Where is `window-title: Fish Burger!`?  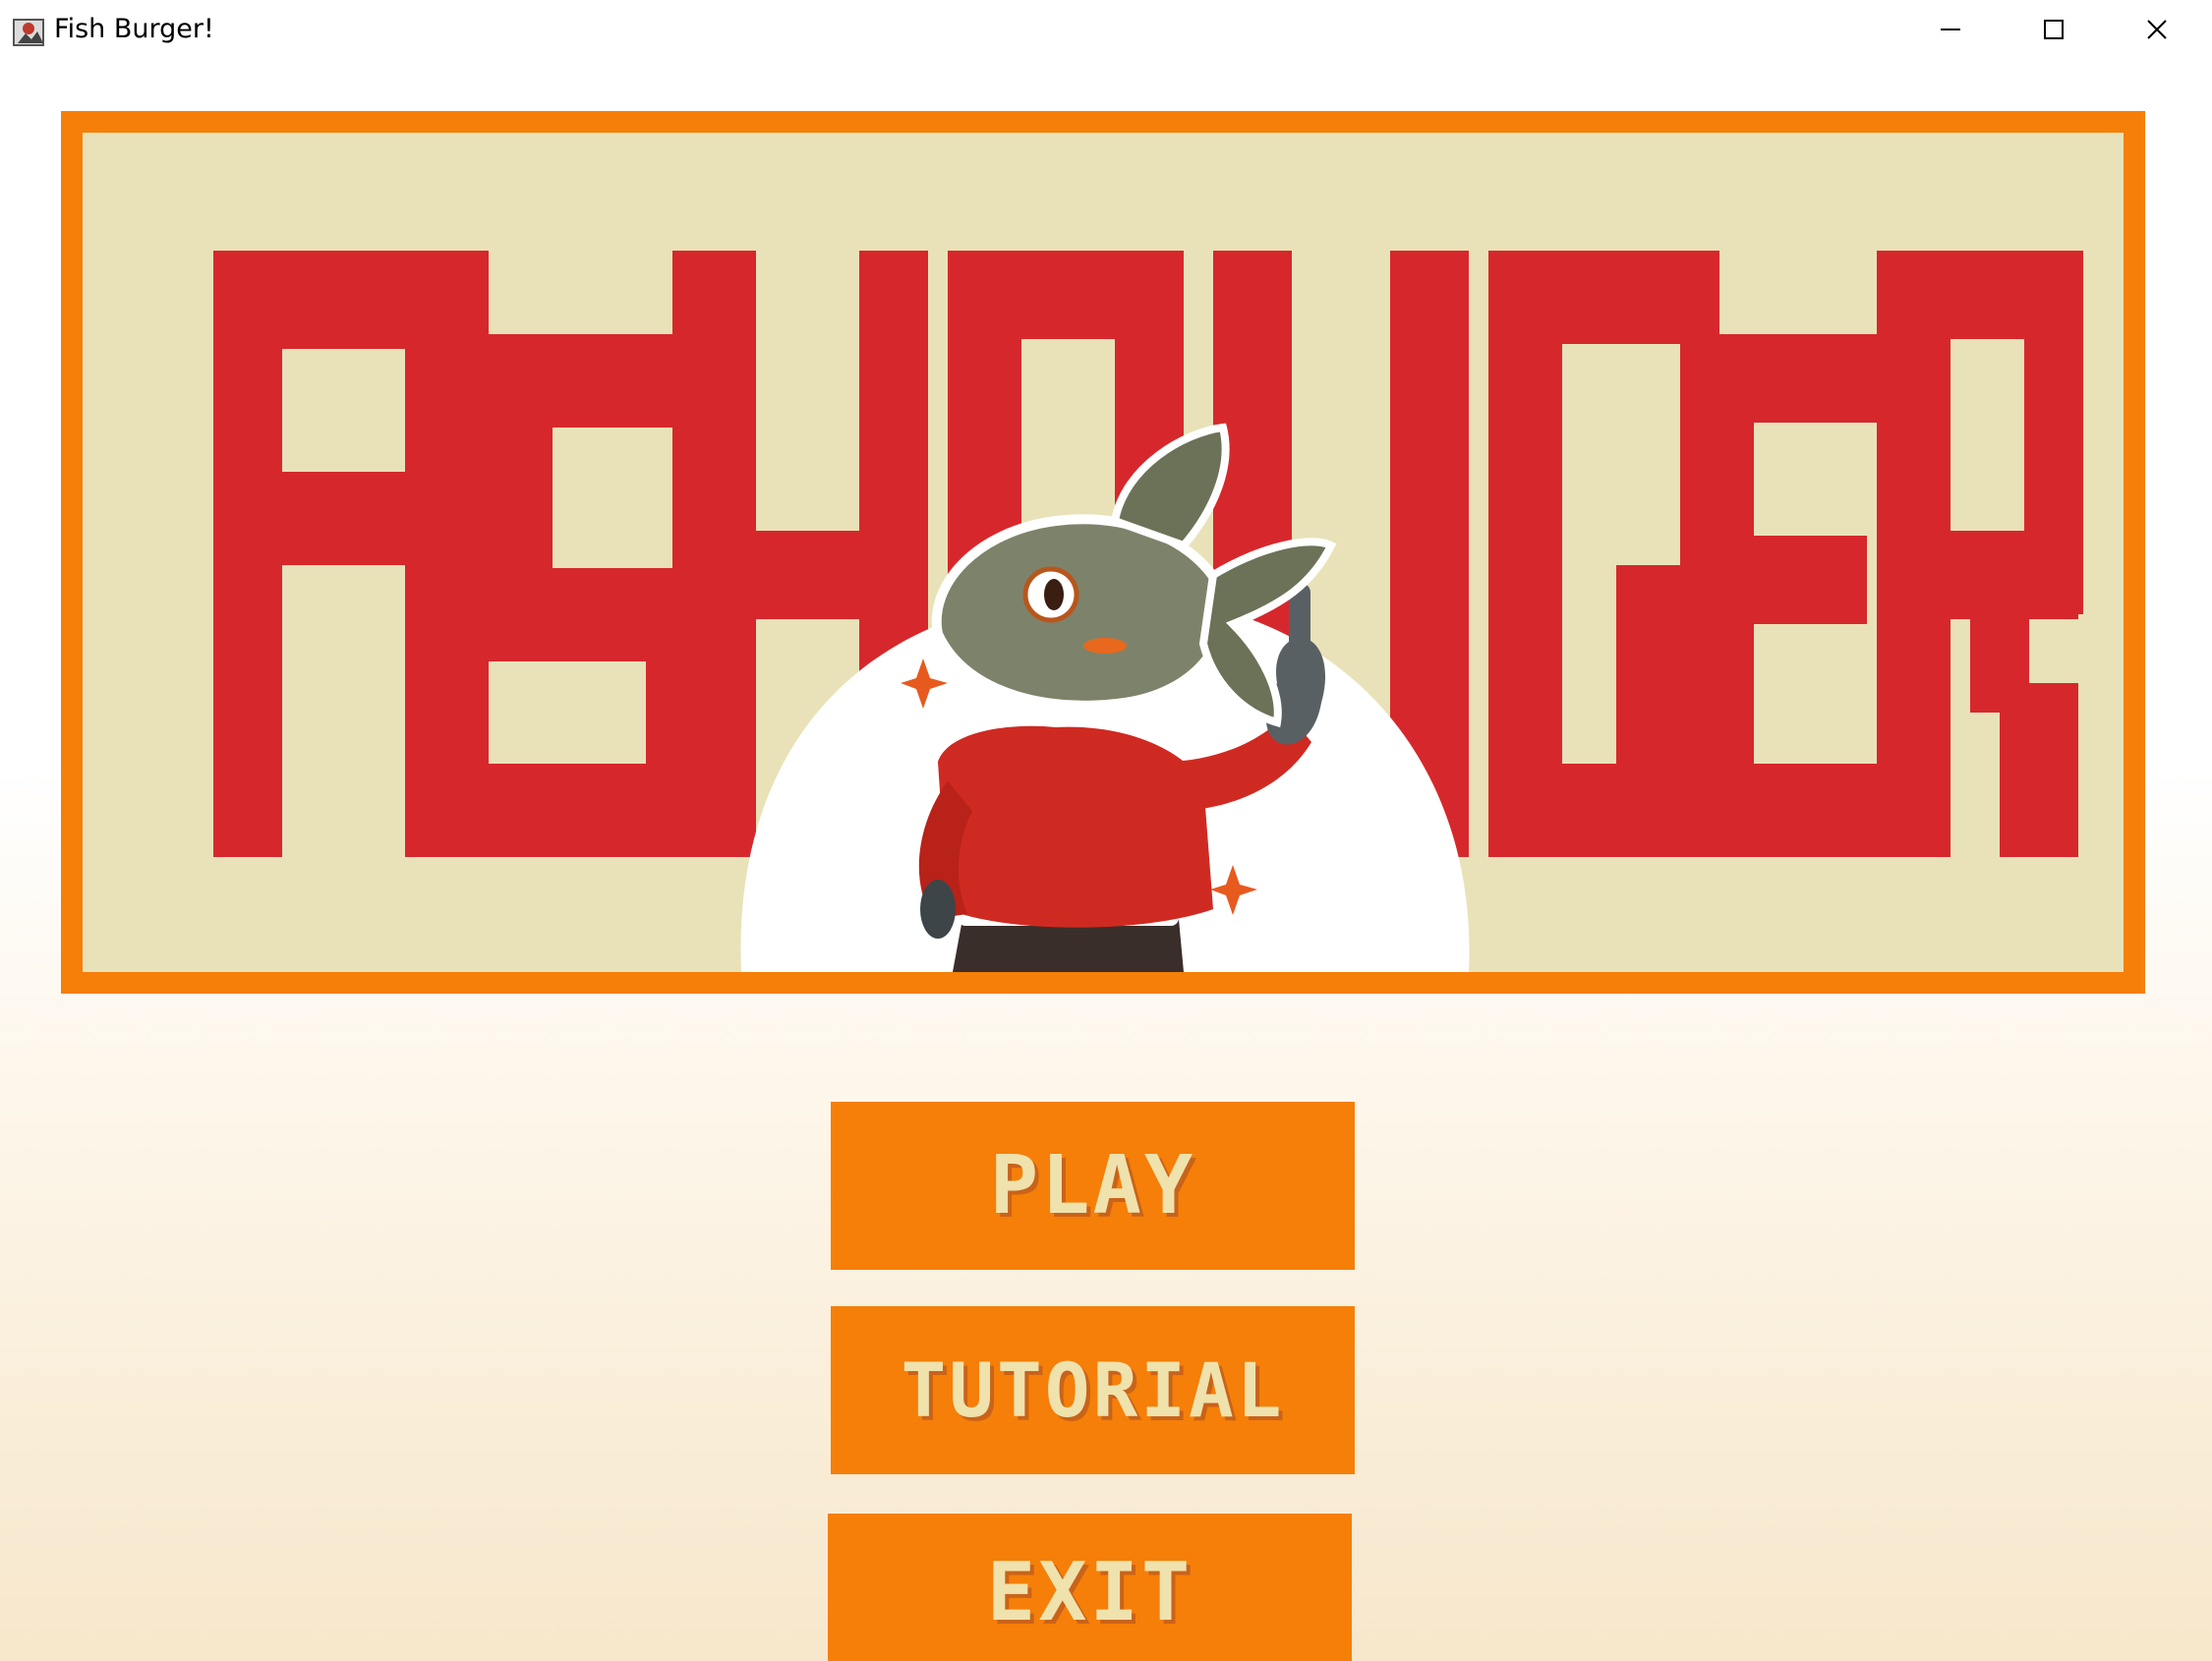 window-title: Fish Burger! is located at coordinates (134, 29).